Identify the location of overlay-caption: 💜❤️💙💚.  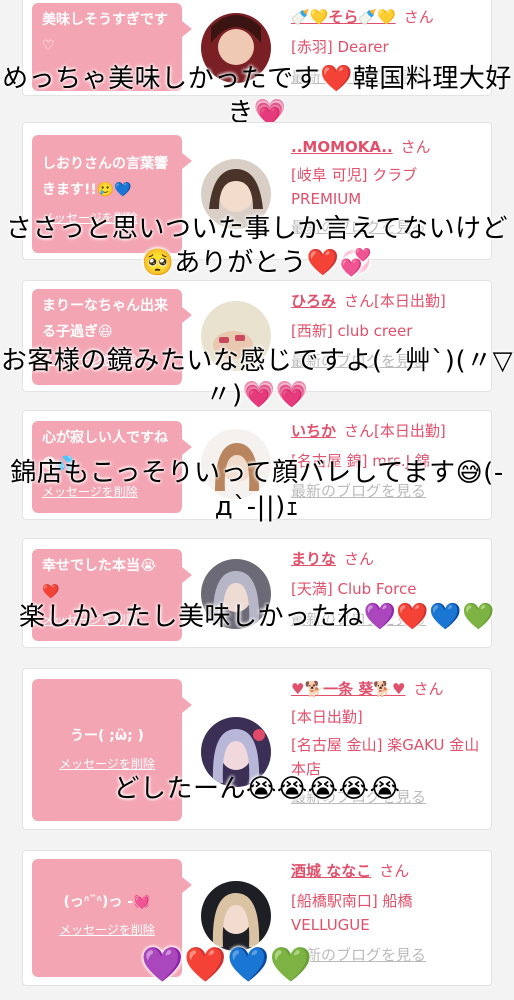
(227, 965).